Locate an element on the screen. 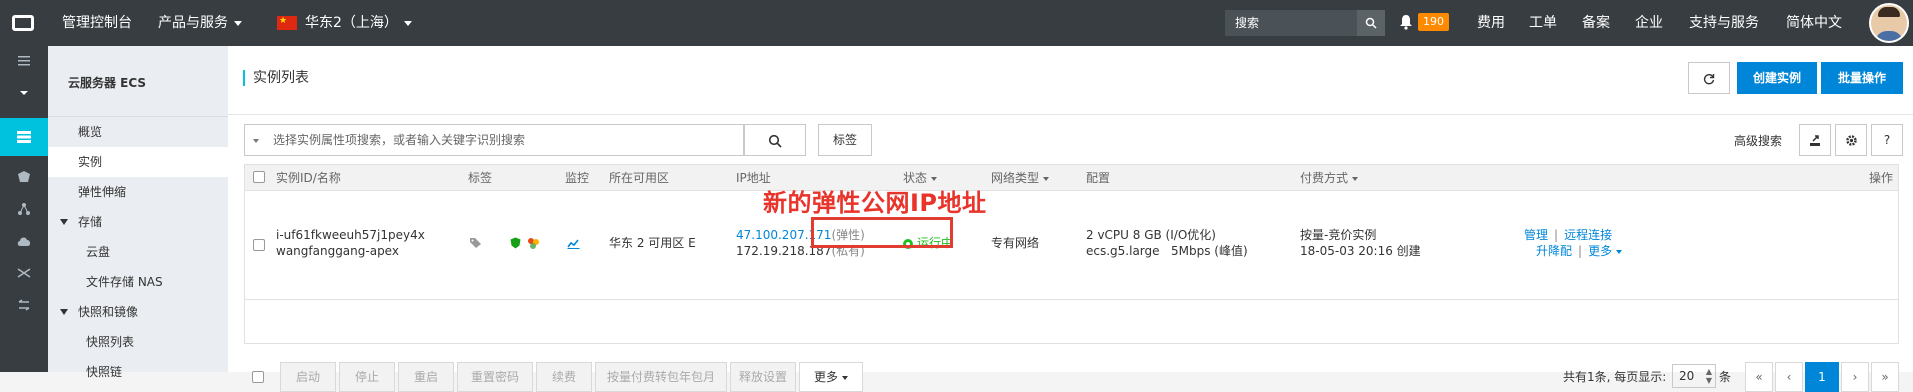 Image resolution: width=1913 pixels, height=392 pixels. sidebar-group-label: 存储 is located at coordinates (90, 222).